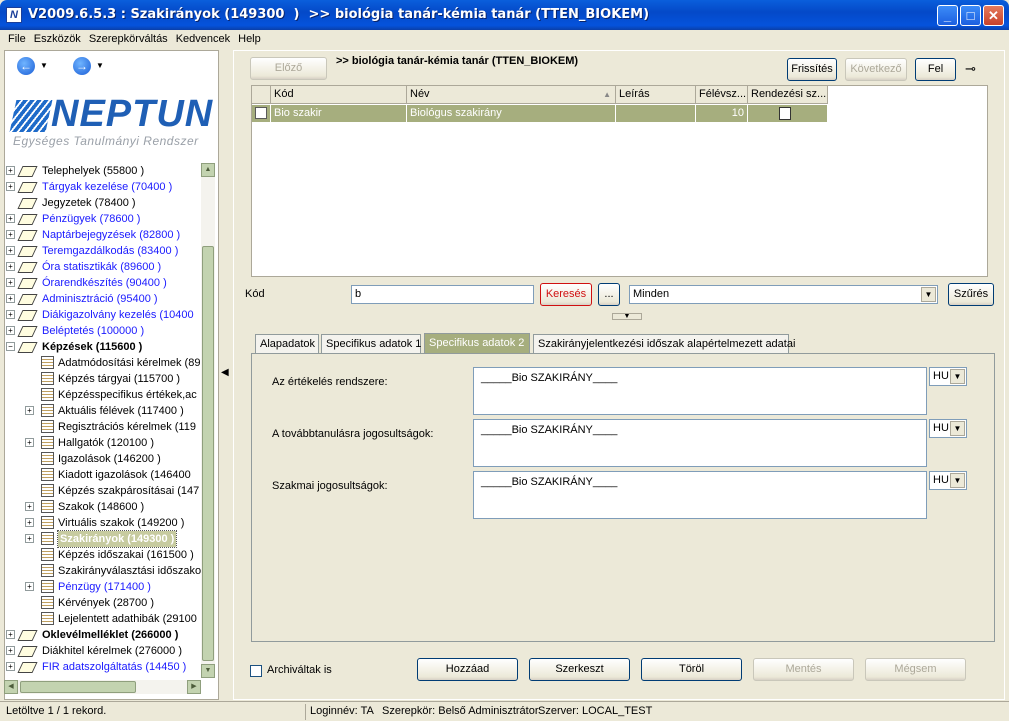 This screenshot has height=721, width=1009. I want to click on filter-button: Szűrés, so click(971, 294).